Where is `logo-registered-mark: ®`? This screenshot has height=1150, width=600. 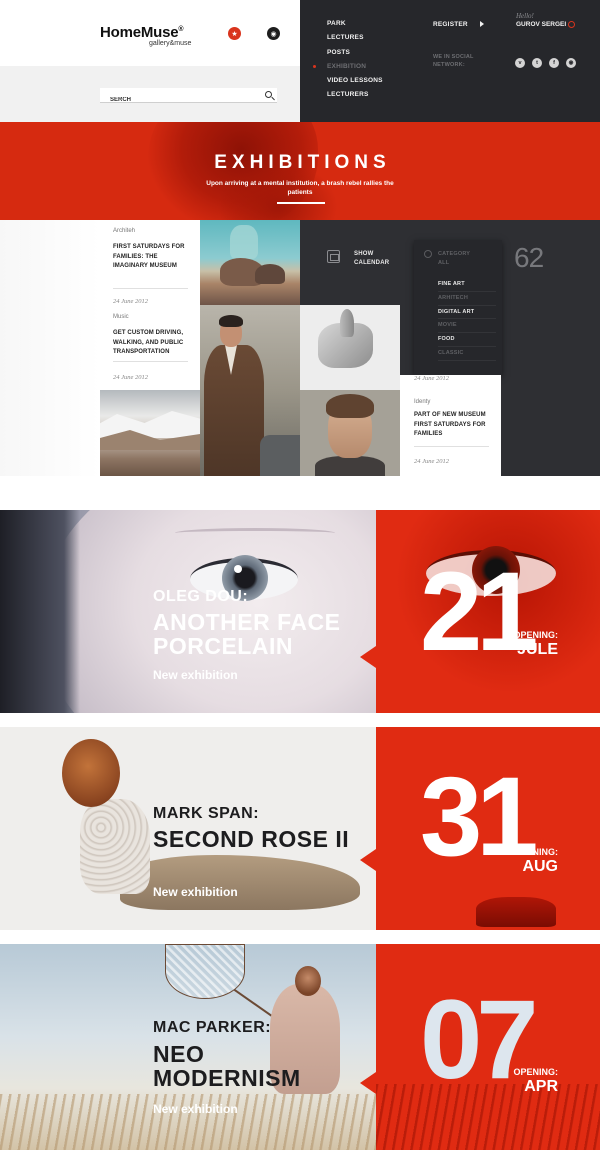 logo-registered-mark: ® is located at coordinates (181, 29).